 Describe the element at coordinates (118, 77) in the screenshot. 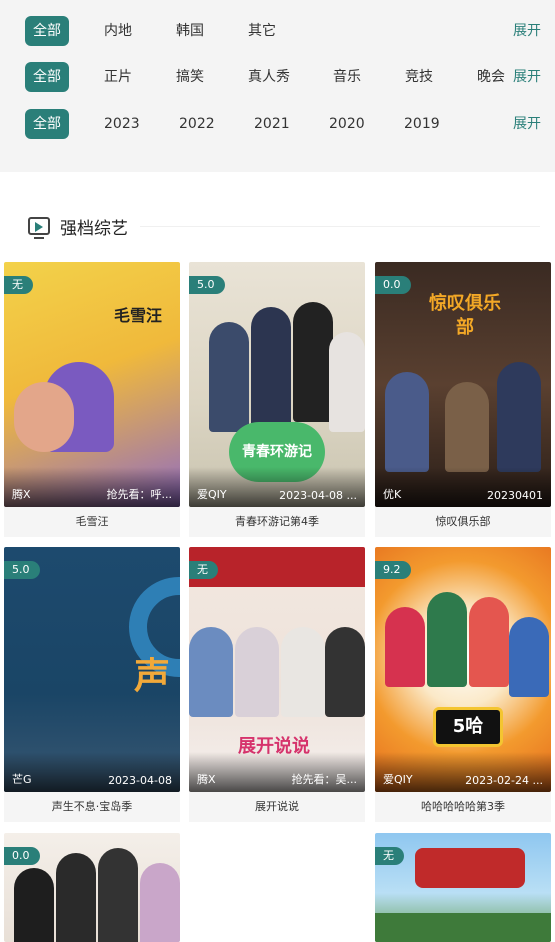

I see `genre-episode-chip: 正片` at that location.